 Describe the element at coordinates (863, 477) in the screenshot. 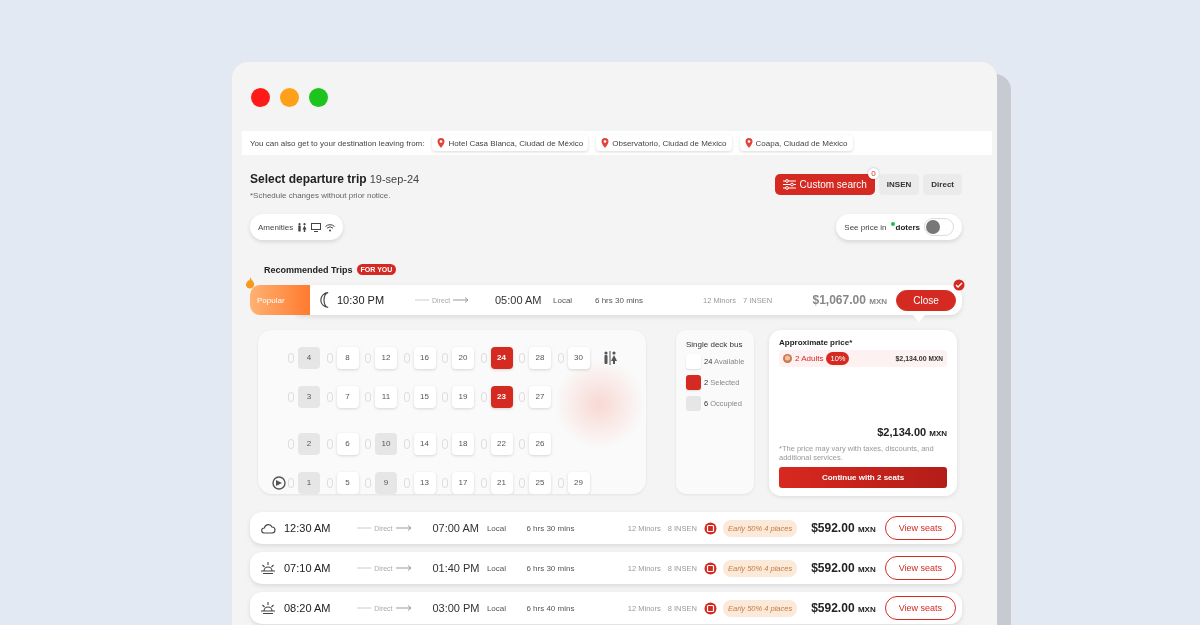

I see `continue-button: Continue with 2 seats` at that location.